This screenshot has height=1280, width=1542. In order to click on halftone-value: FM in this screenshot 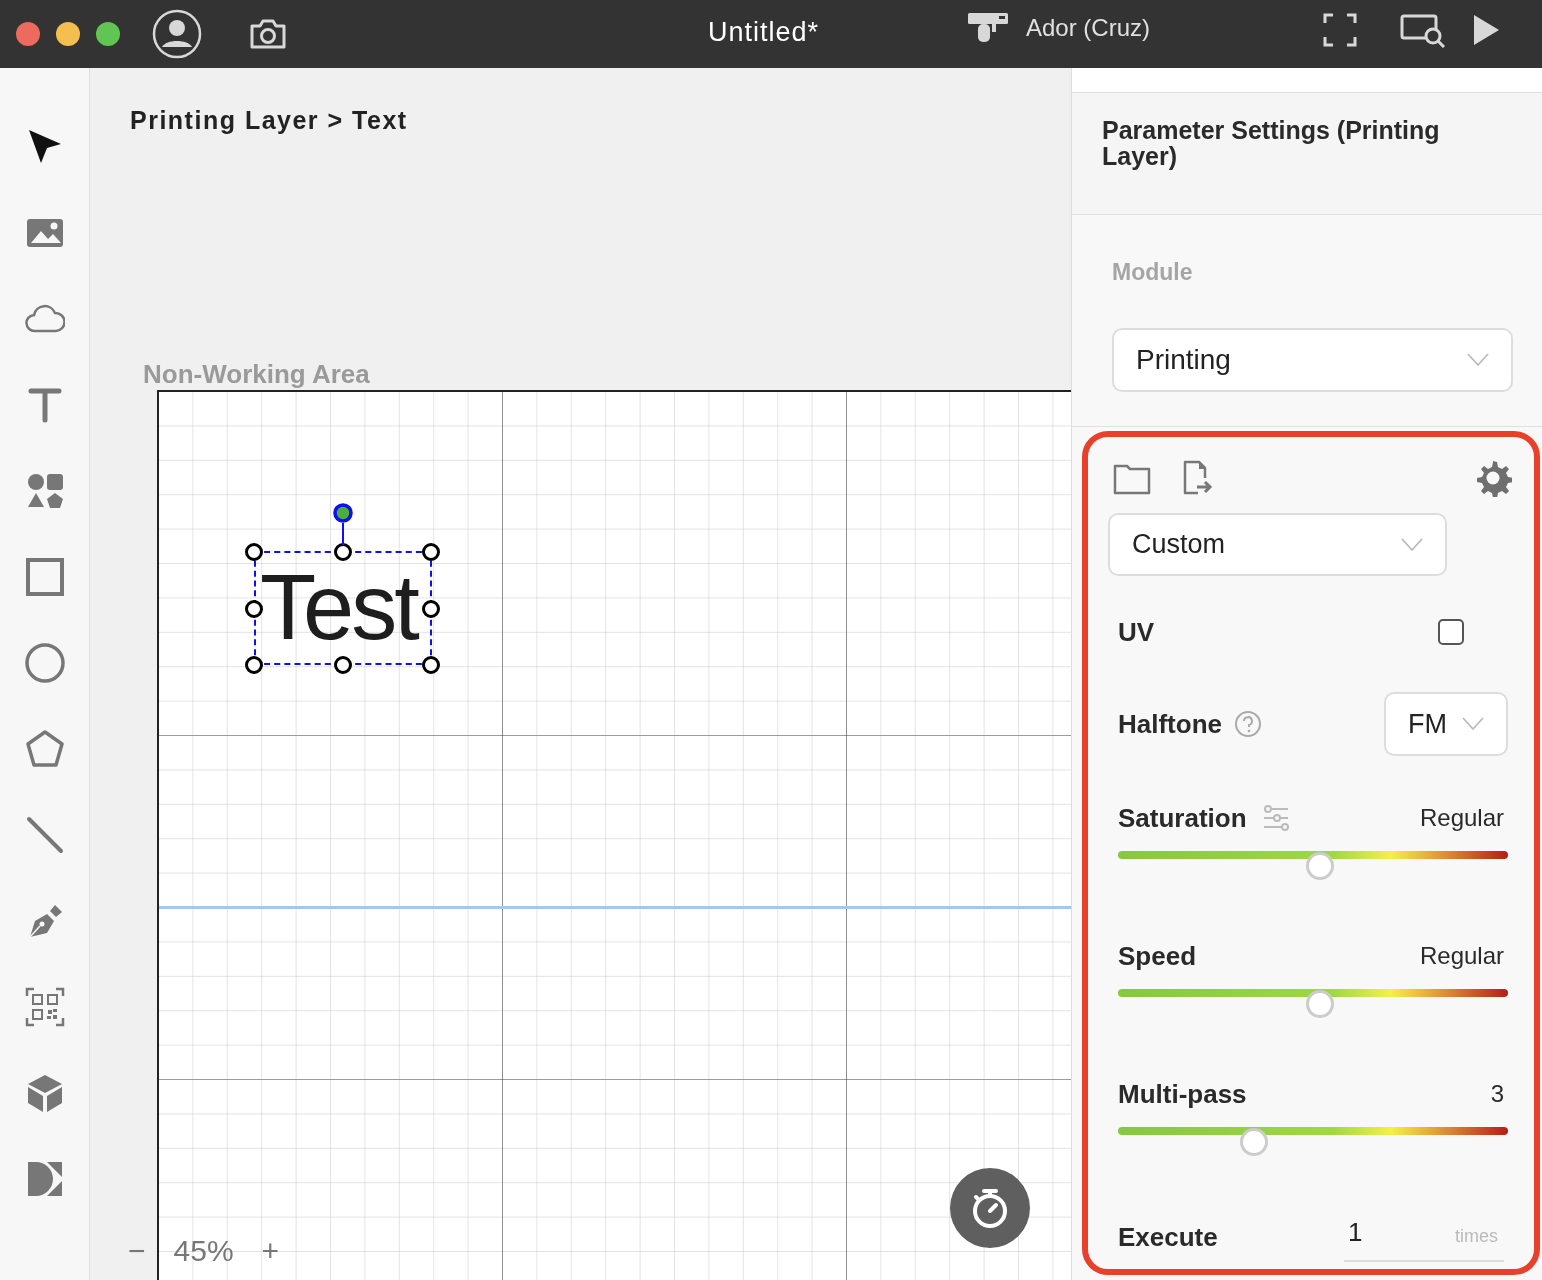, I will do `click(1427, 724)`.